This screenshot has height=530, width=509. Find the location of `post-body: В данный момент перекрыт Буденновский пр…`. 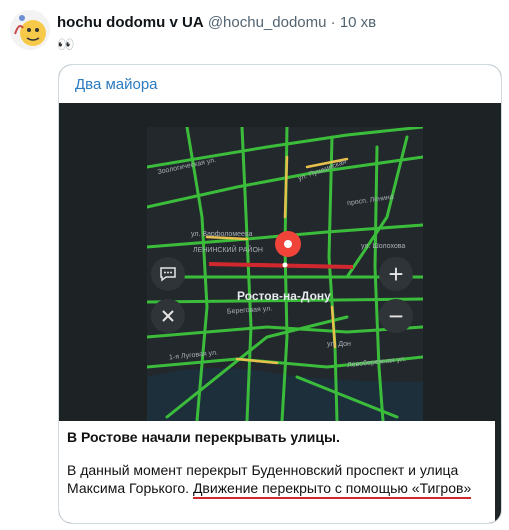

post-body: В данный момент перекрыт Буденновский пр… is located at coordinates (277, 480).